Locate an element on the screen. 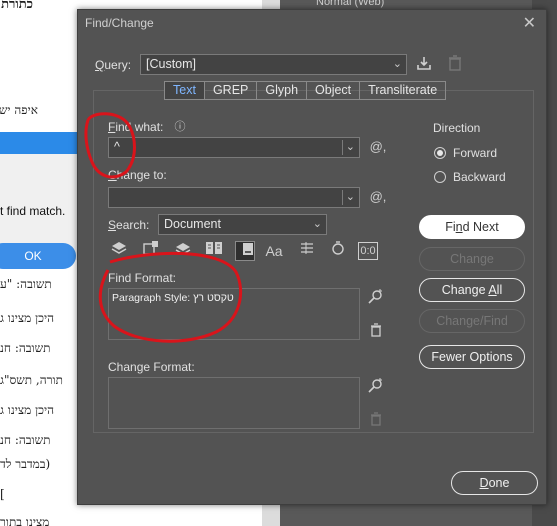 The image size is (557, 526). direction-label: Direction is located at coordinates (457, 128).